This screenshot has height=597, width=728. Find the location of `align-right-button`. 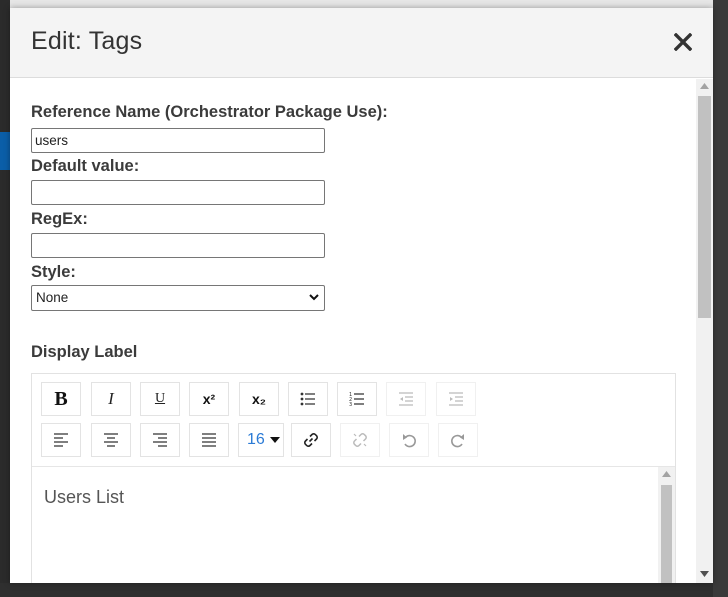

align-right-button is located at coordinates (160, 440).